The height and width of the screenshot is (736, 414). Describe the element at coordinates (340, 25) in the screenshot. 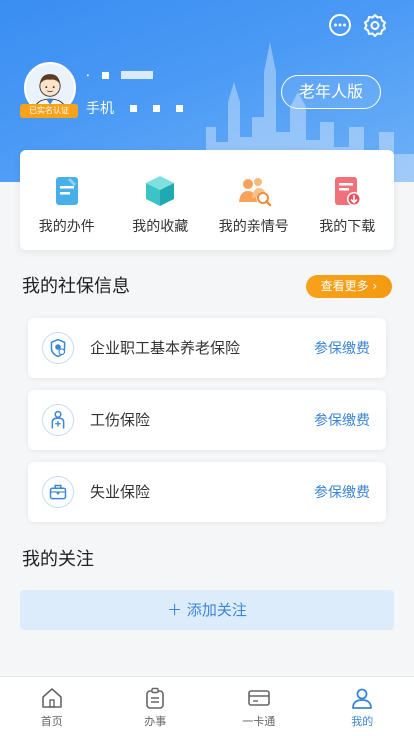

I see `message-icon` at that location.